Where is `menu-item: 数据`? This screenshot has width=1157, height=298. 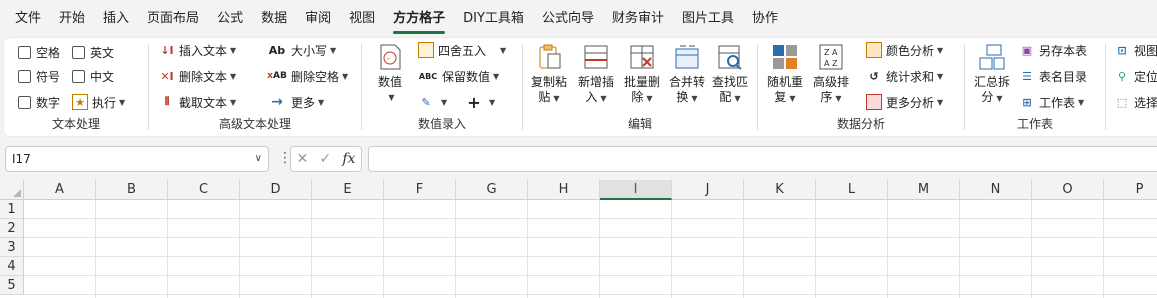
menu-item: 数据 is located at coordinates (274, 19).